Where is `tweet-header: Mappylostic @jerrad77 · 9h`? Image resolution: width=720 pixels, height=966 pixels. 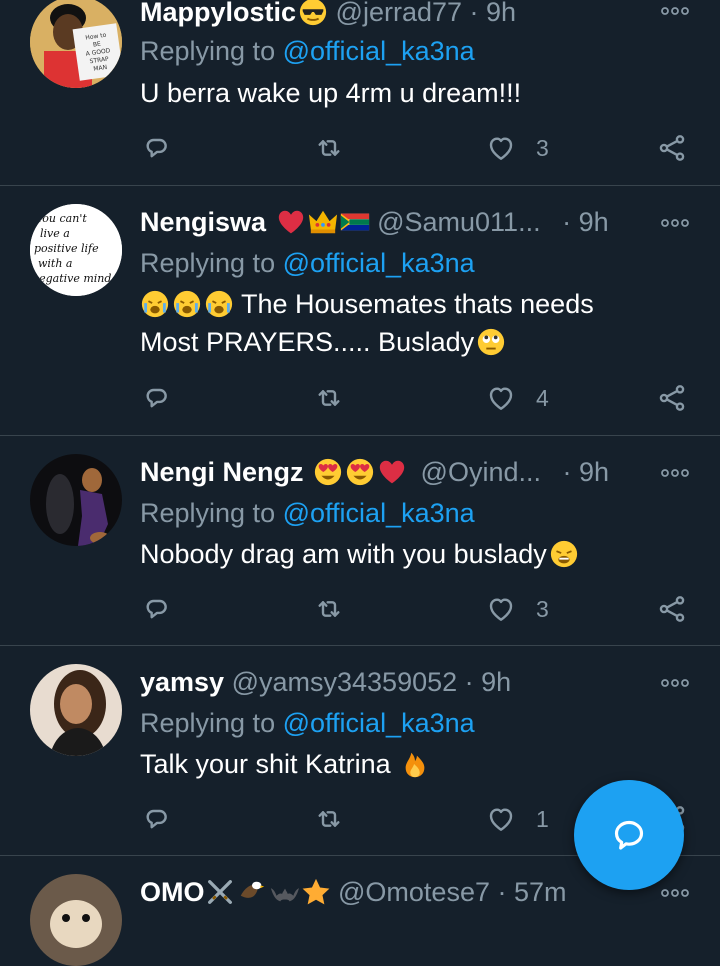 tweet-header: Mappylostic @jerrad77 · 9h is located at coordinates (328, 16).